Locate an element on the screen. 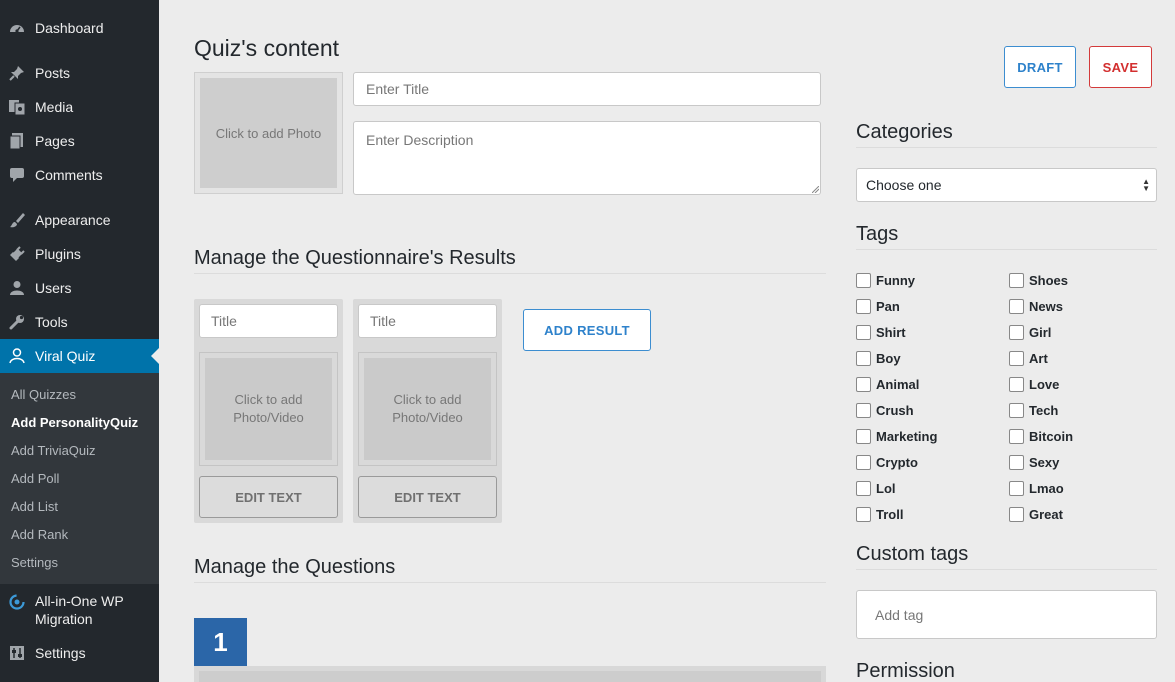  add-result-button: ADD RESULT is located at coordinates (587, 330).